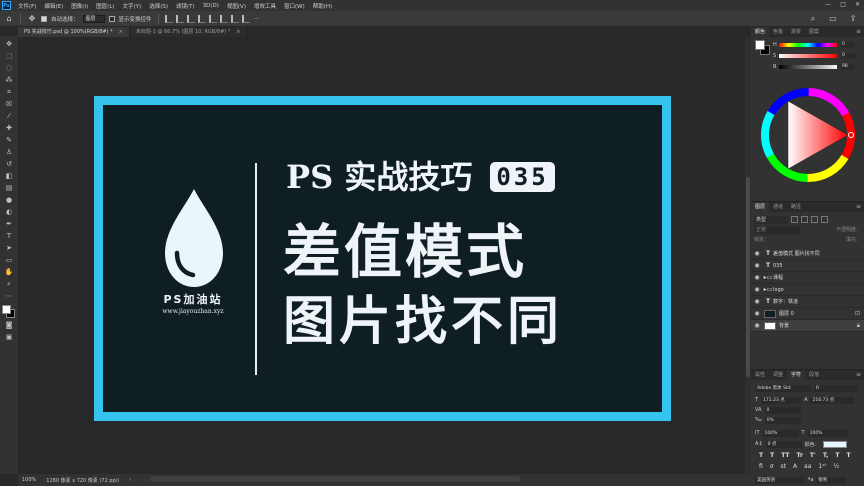 The height and width of the screenshot is (486, 864). What do you see at coordinates (9, 325) in the screenshot?
I see `quick-mask-icon: ◙` at bounding box center [9, 325].